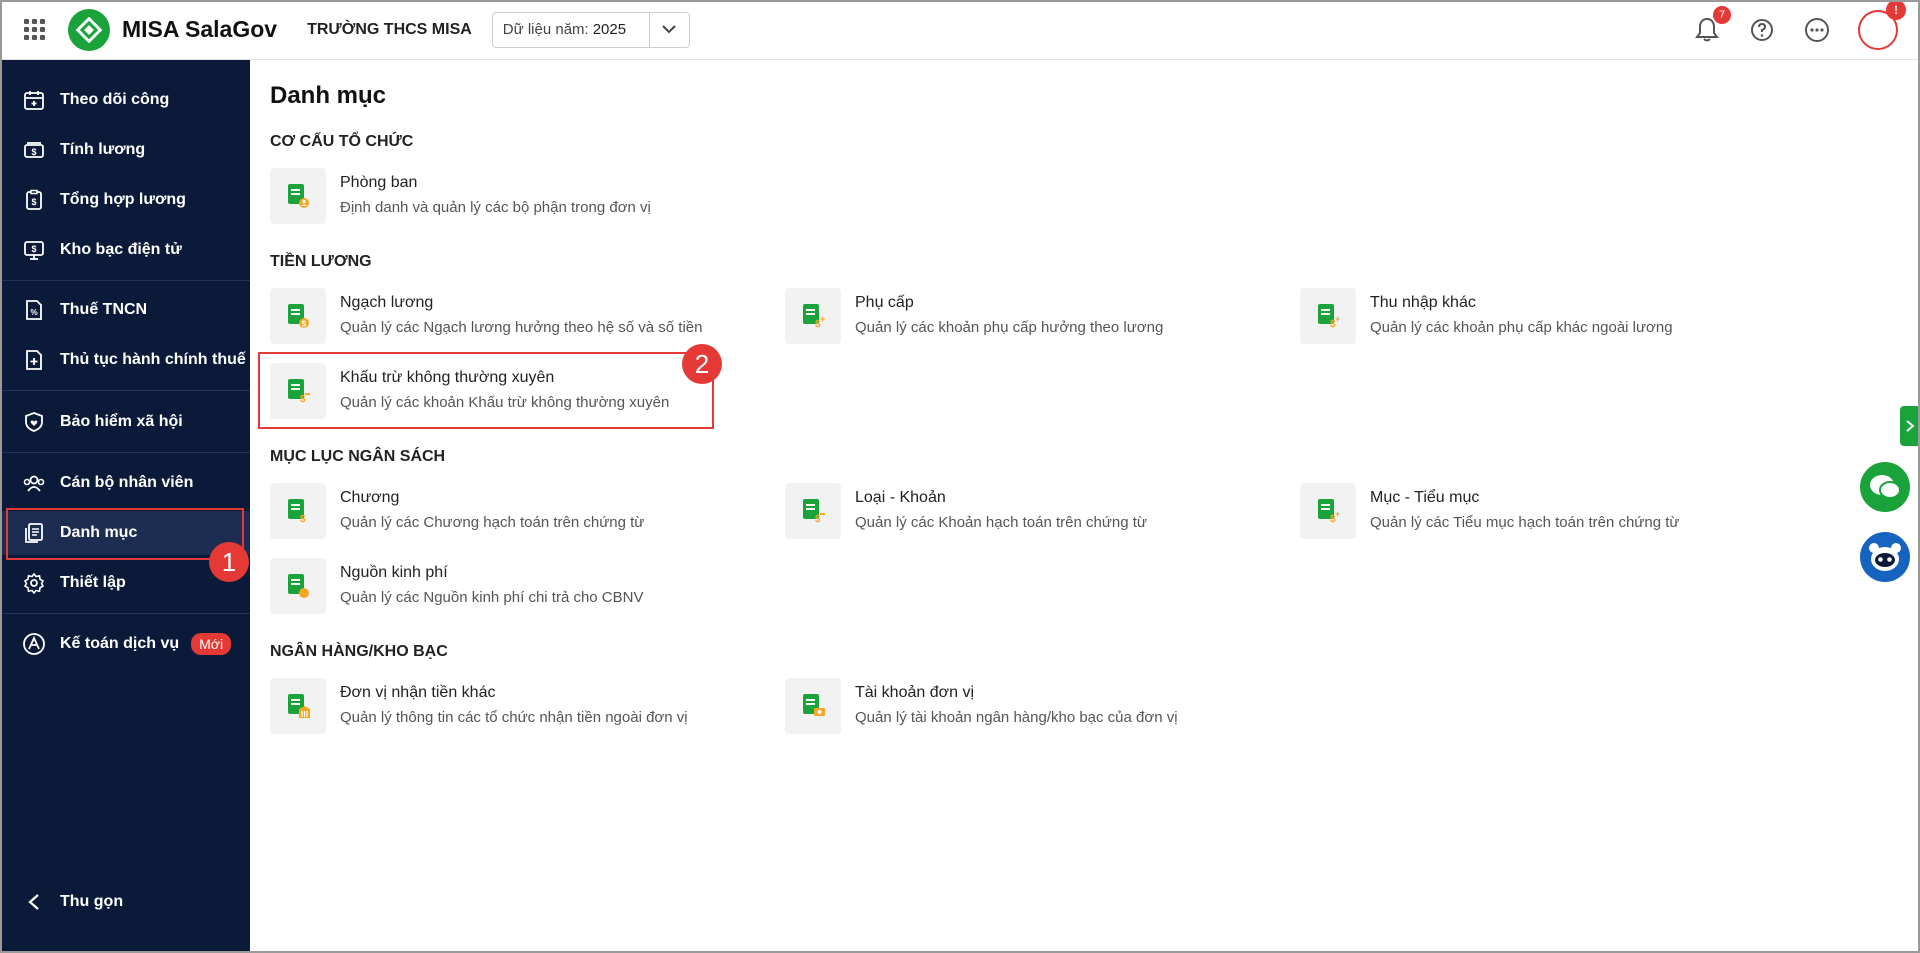 This screenshot has height=953, width=1920. I want to click on sidebar-item-bao-hiem-xa-hoi: Bảo hiểm xã hội, so click(125, 422).